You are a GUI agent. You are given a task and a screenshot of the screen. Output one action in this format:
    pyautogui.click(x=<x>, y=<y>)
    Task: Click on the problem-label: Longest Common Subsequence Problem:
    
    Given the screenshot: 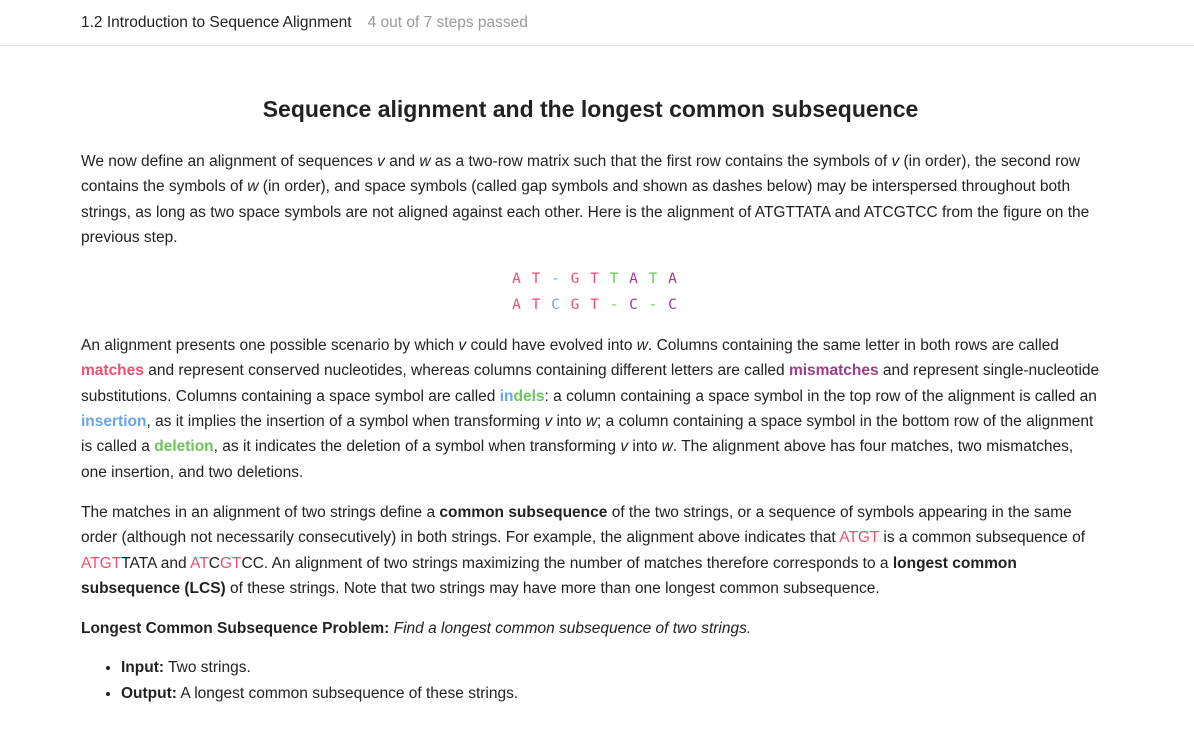 What is the action you would take?
    pyautogui.click(x=235, y=629)
    